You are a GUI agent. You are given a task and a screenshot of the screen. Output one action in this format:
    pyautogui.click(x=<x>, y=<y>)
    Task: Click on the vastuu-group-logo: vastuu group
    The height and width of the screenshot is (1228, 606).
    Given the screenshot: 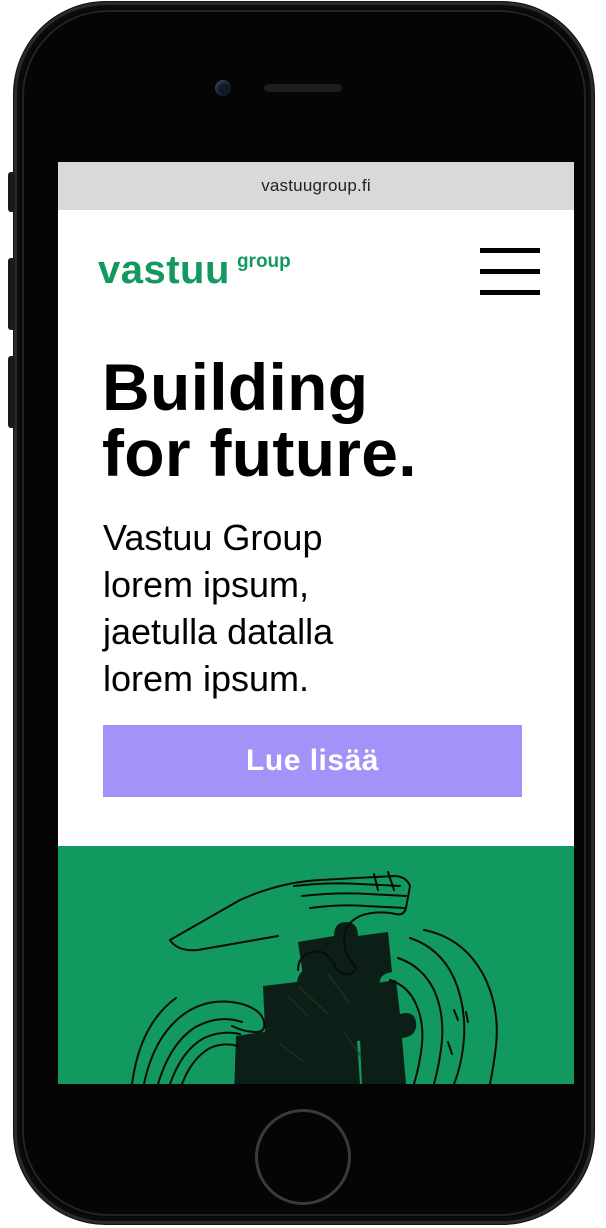 What is the action you would take?
    pyautogui.click(x=194, y=270)
    